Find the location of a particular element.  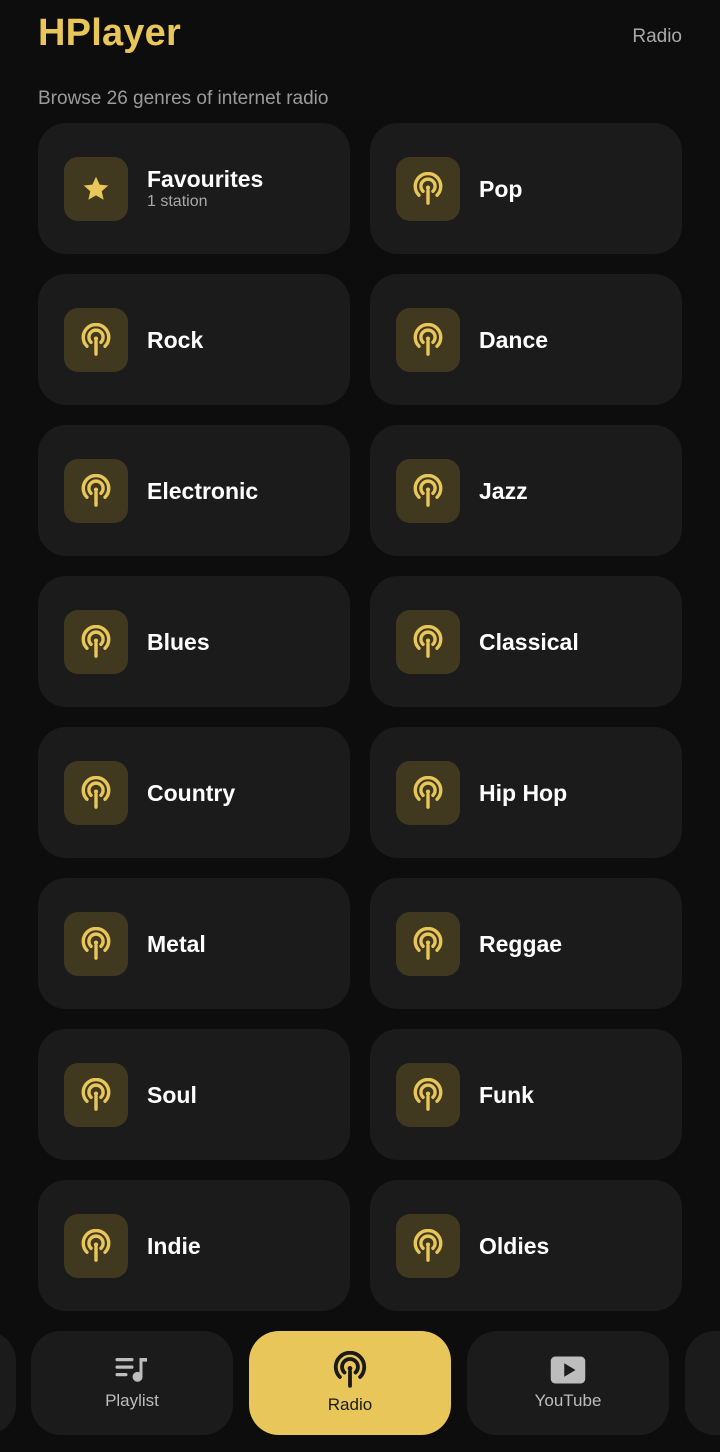

genre-name: Rock is located at coordinates (175, 339).